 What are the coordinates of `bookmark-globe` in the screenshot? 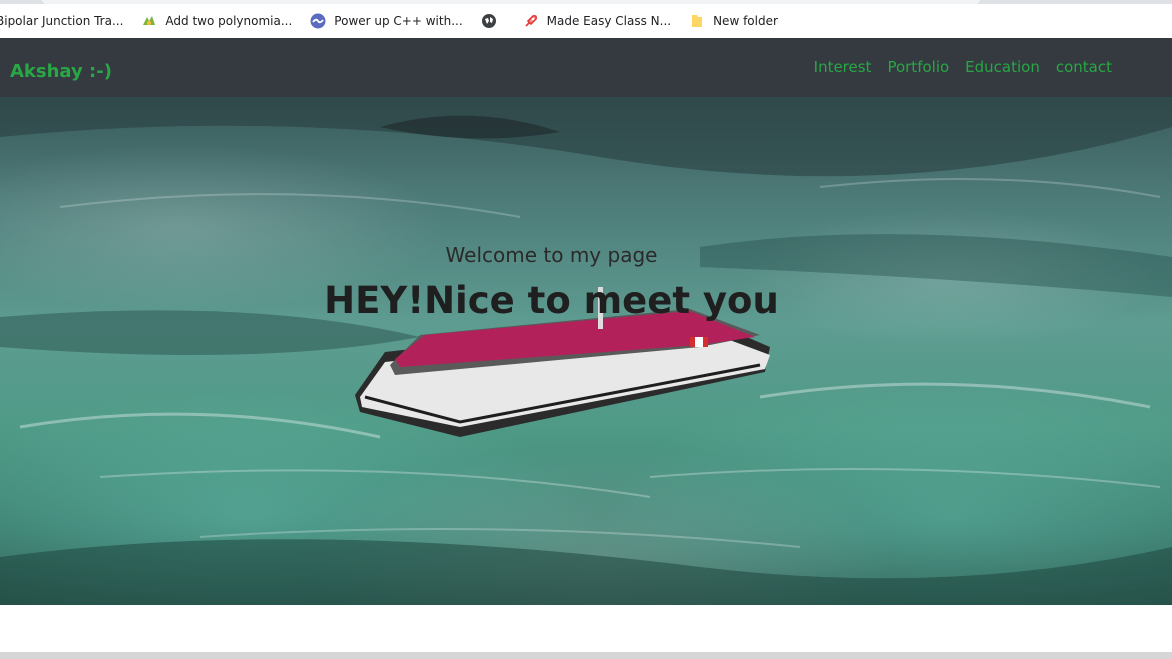 It's located at (493, 21).